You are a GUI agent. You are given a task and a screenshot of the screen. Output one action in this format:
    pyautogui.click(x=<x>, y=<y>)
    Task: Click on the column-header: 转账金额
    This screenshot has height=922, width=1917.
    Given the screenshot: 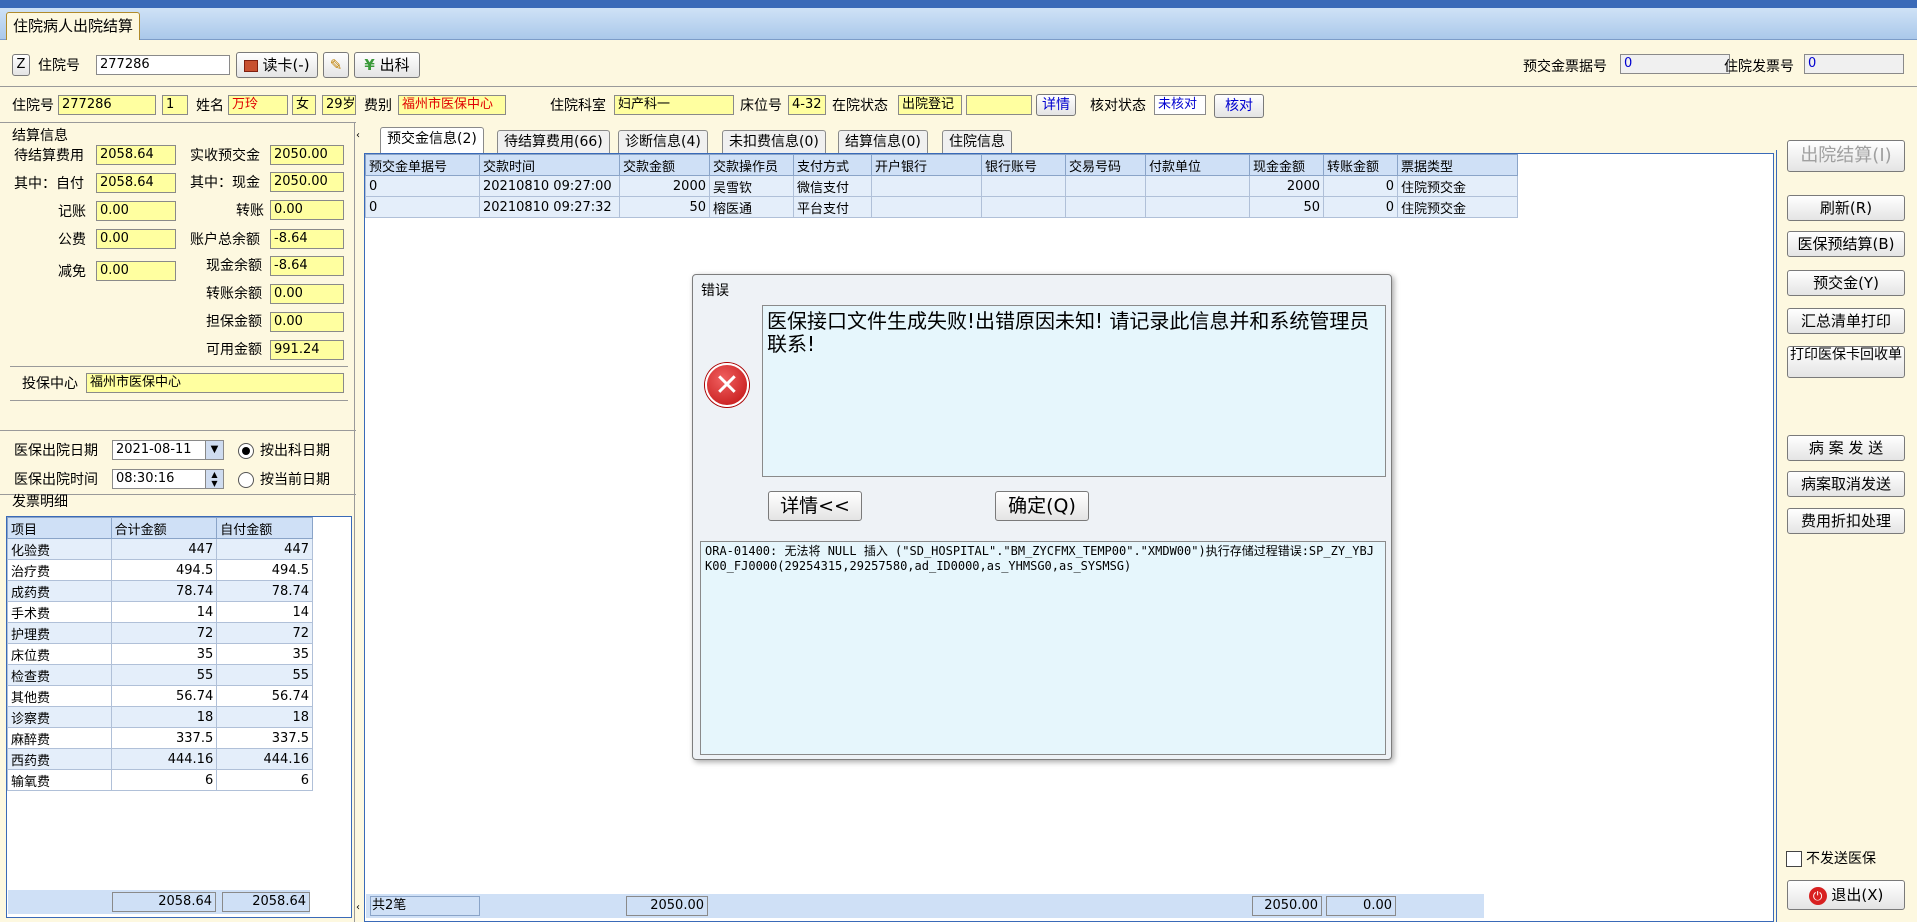 What is the action you would take?
    pyautogui.click(x=1360, y=165)
    